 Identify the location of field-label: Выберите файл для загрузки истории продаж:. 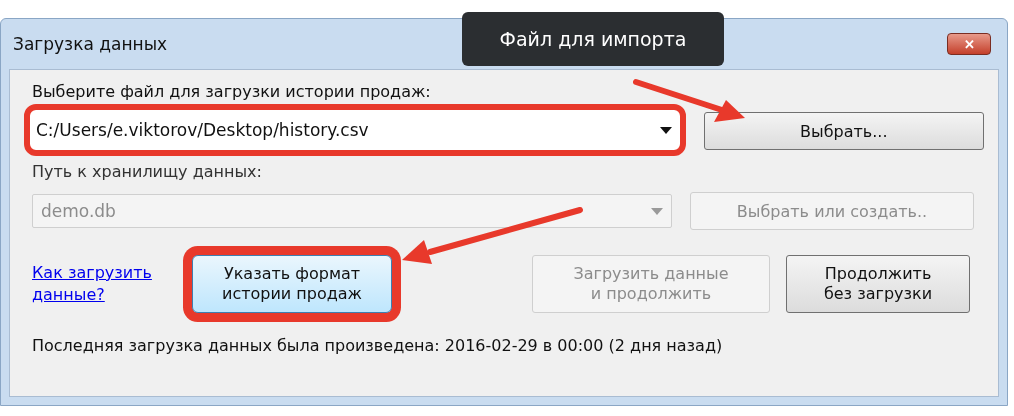
(231, 92).